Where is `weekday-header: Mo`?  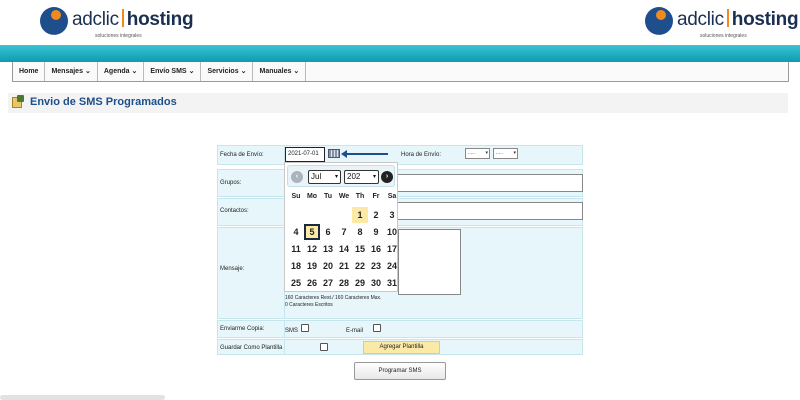
weekday-header: Mo is located at coordinates (312, 196).